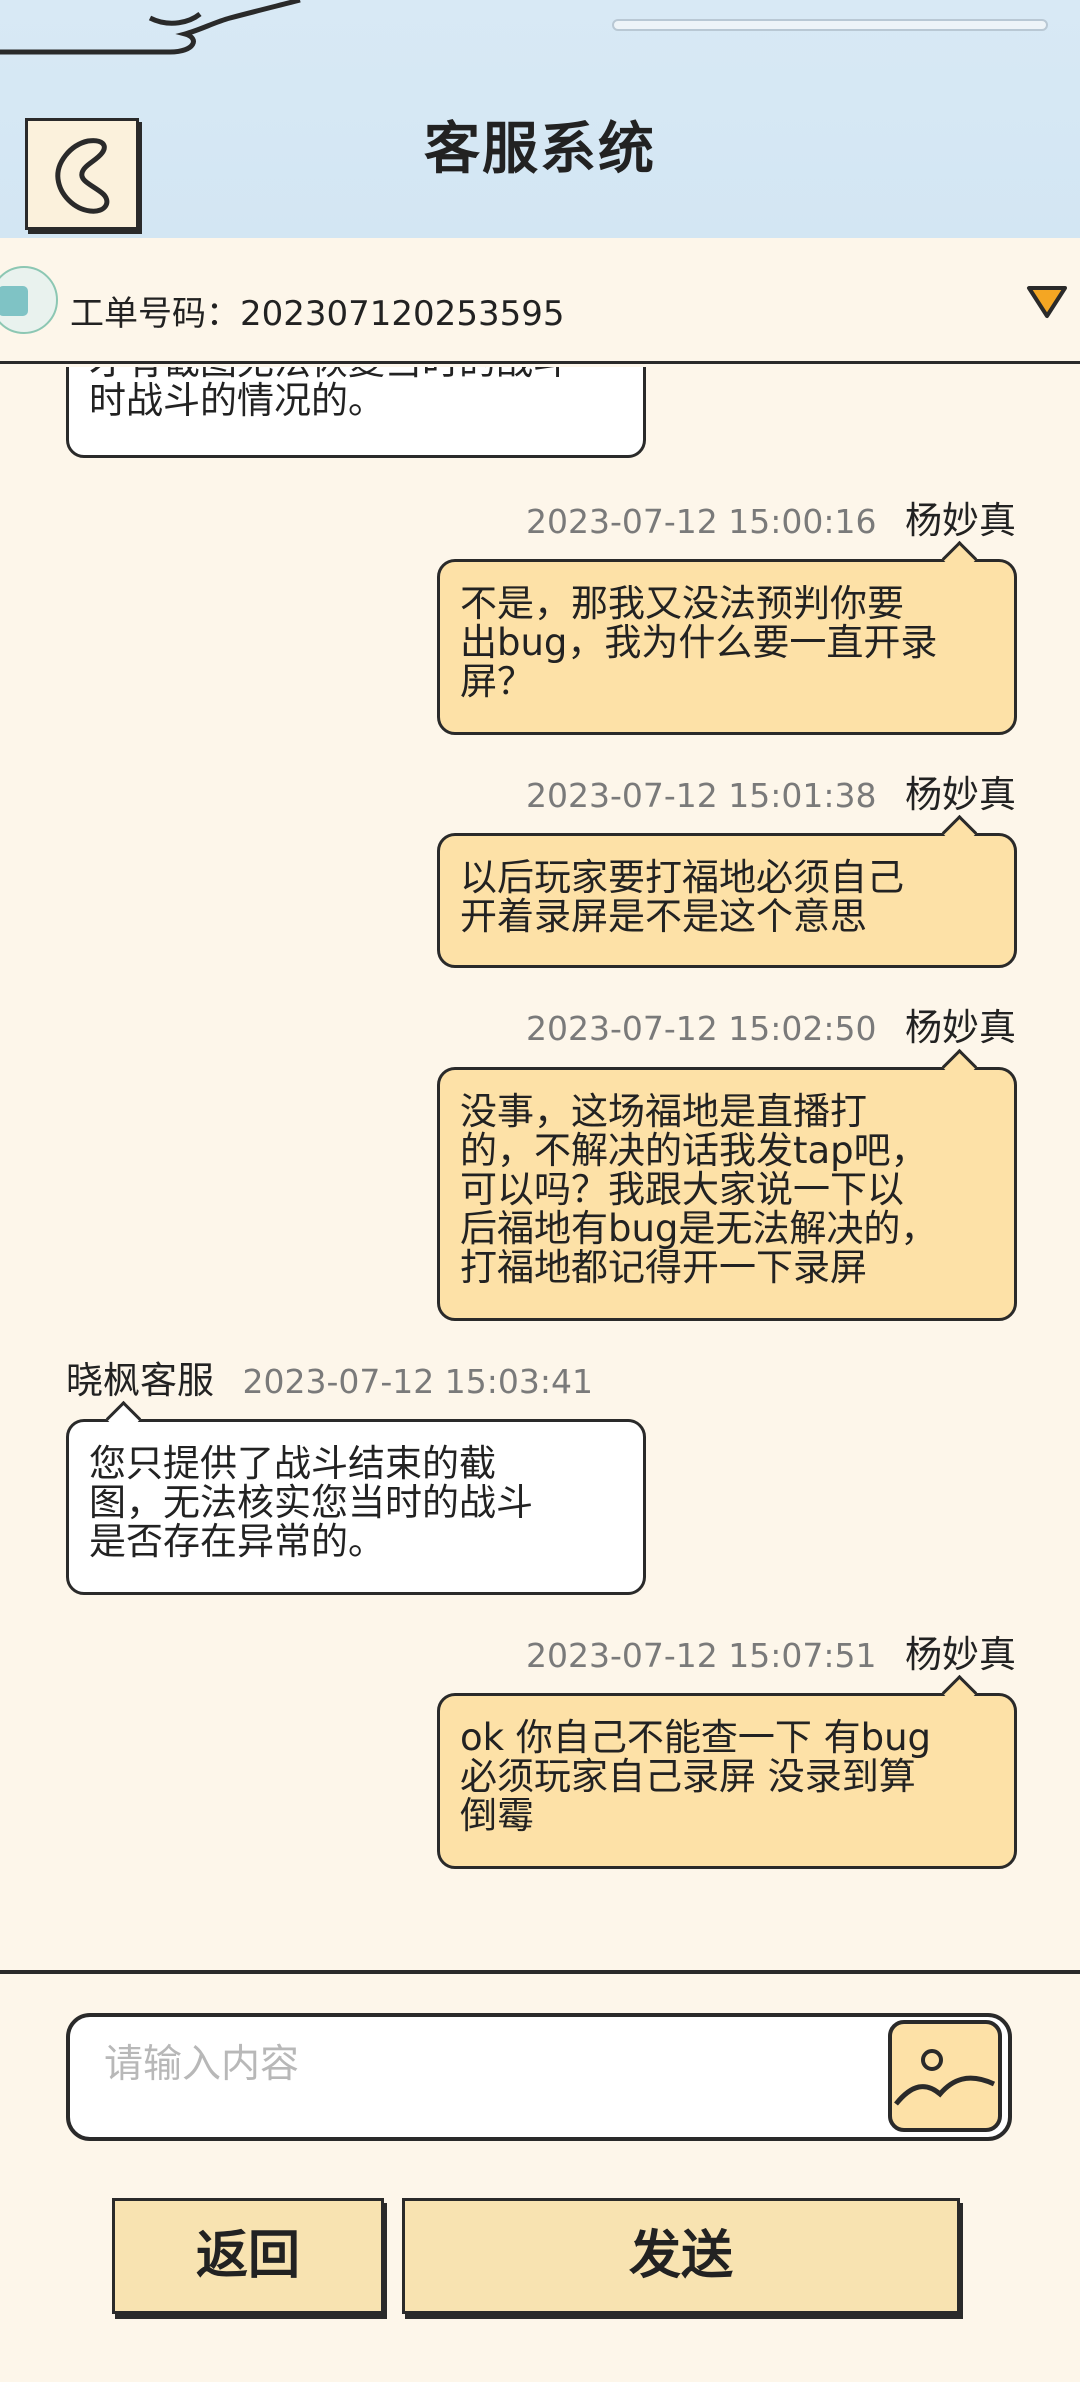 The image size is (1080, 2382). I want to click on ticket-number: 工单号码：202307120253595, so click(317, 314).